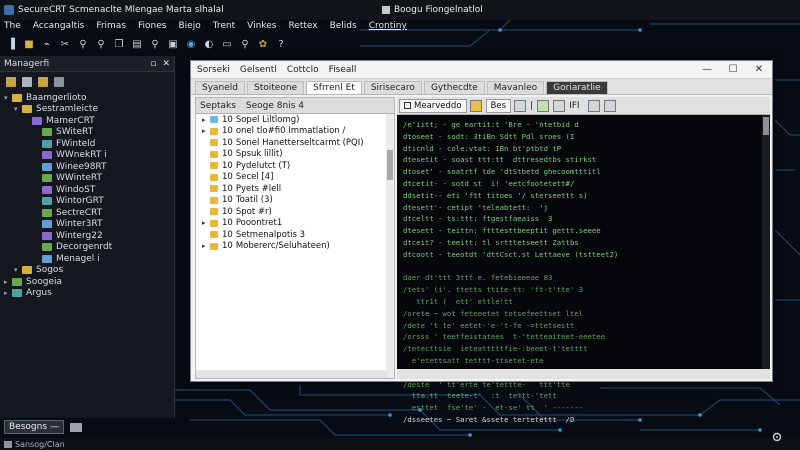  Describe the element at coordinates (191, 44) in the screenshot. I see `globe-icon: ◉` at that location.